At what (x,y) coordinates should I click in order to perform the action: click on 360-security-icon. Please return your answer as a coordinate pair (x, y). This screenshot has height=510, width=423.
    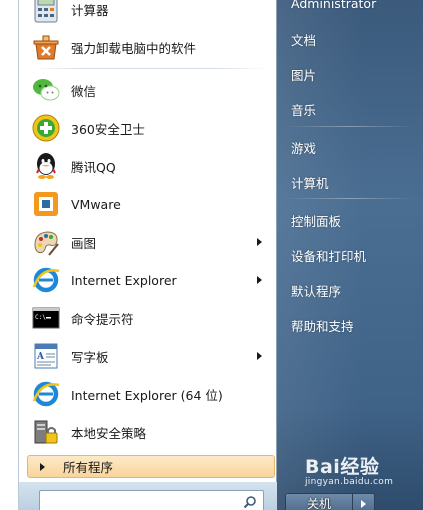
    Looking at the image, I should click on (46, 128).